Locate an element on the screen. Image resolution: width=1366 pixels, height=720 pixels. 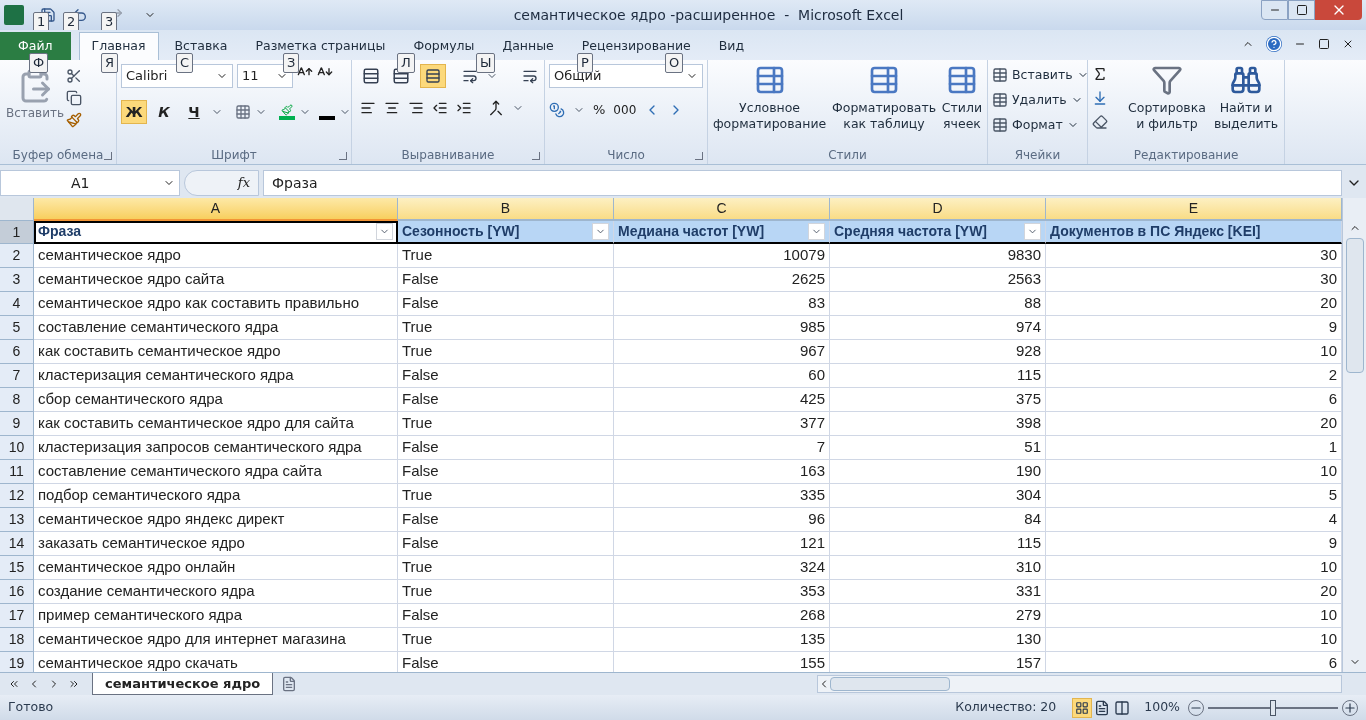
table-cell-text: 4 is located at coordinates (1332, 519).